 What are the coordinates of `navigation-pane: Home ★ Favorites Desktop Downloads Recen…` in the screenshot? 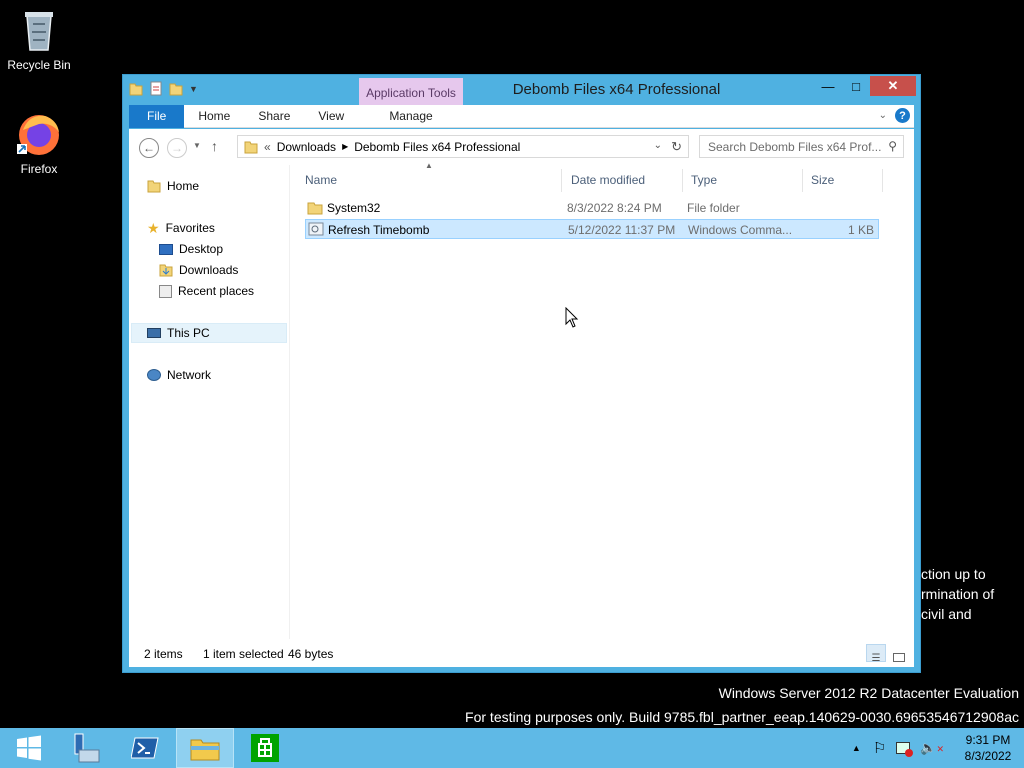 It's located at (208, 402).